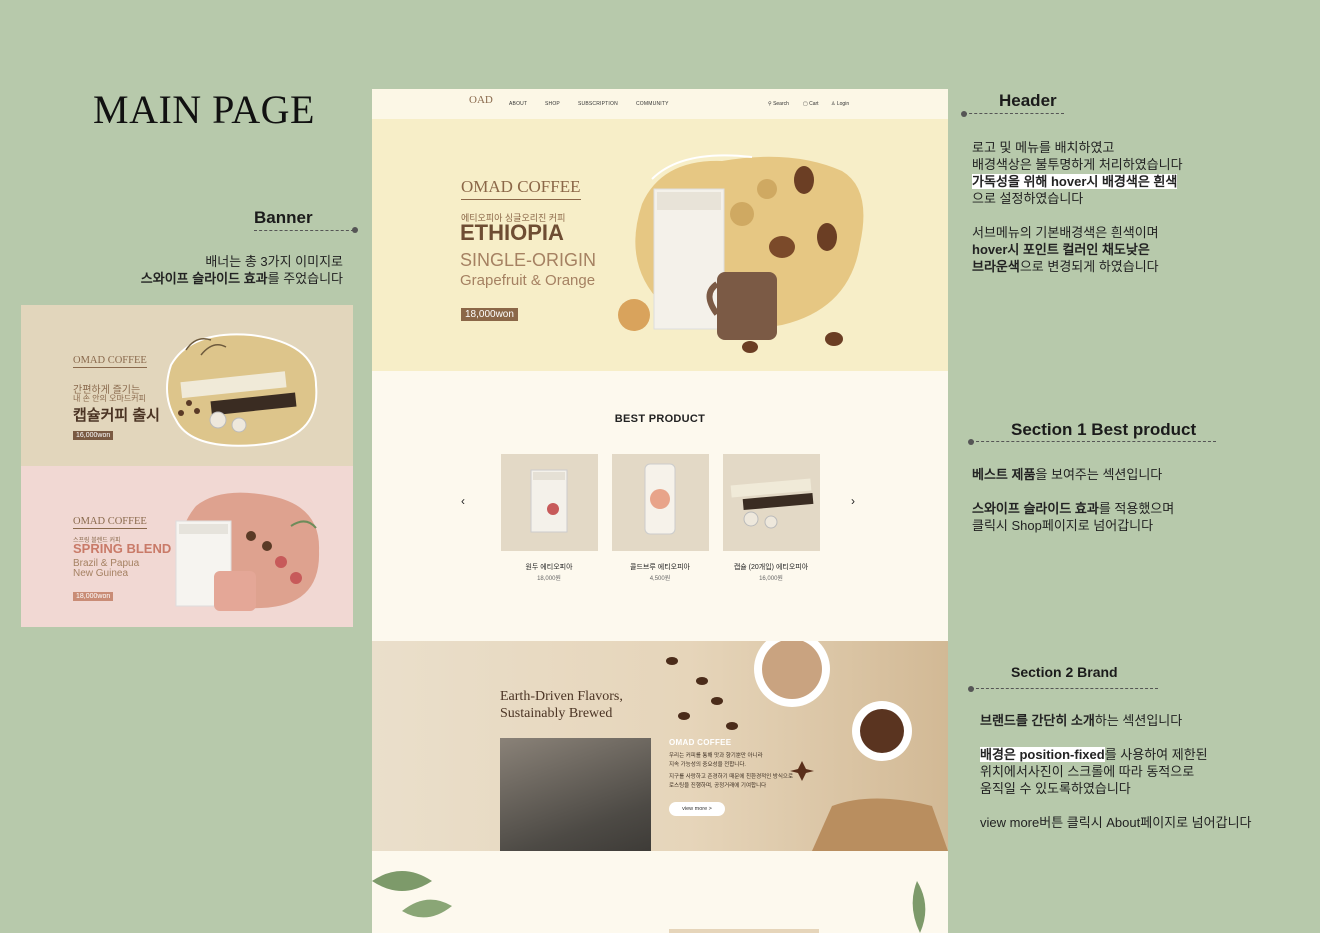  Describe the element at coordinates (718, 786) in the screenshot. I see `brand-text-line4: 로스팅을 진행하며, 공정거래에 기여합니다` at that location.